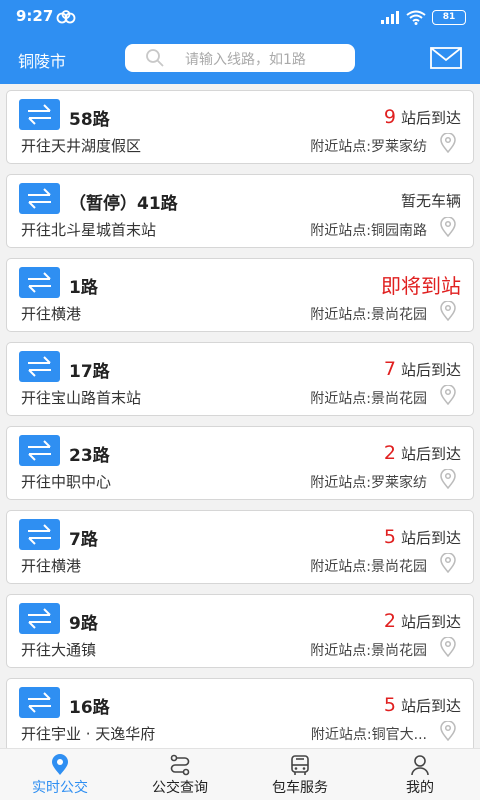  What do you see at coordinates (245, 60) in the screenshot?
I see `search-placeholder: 请输入线路，如1路` at bounding box center [245, 60].